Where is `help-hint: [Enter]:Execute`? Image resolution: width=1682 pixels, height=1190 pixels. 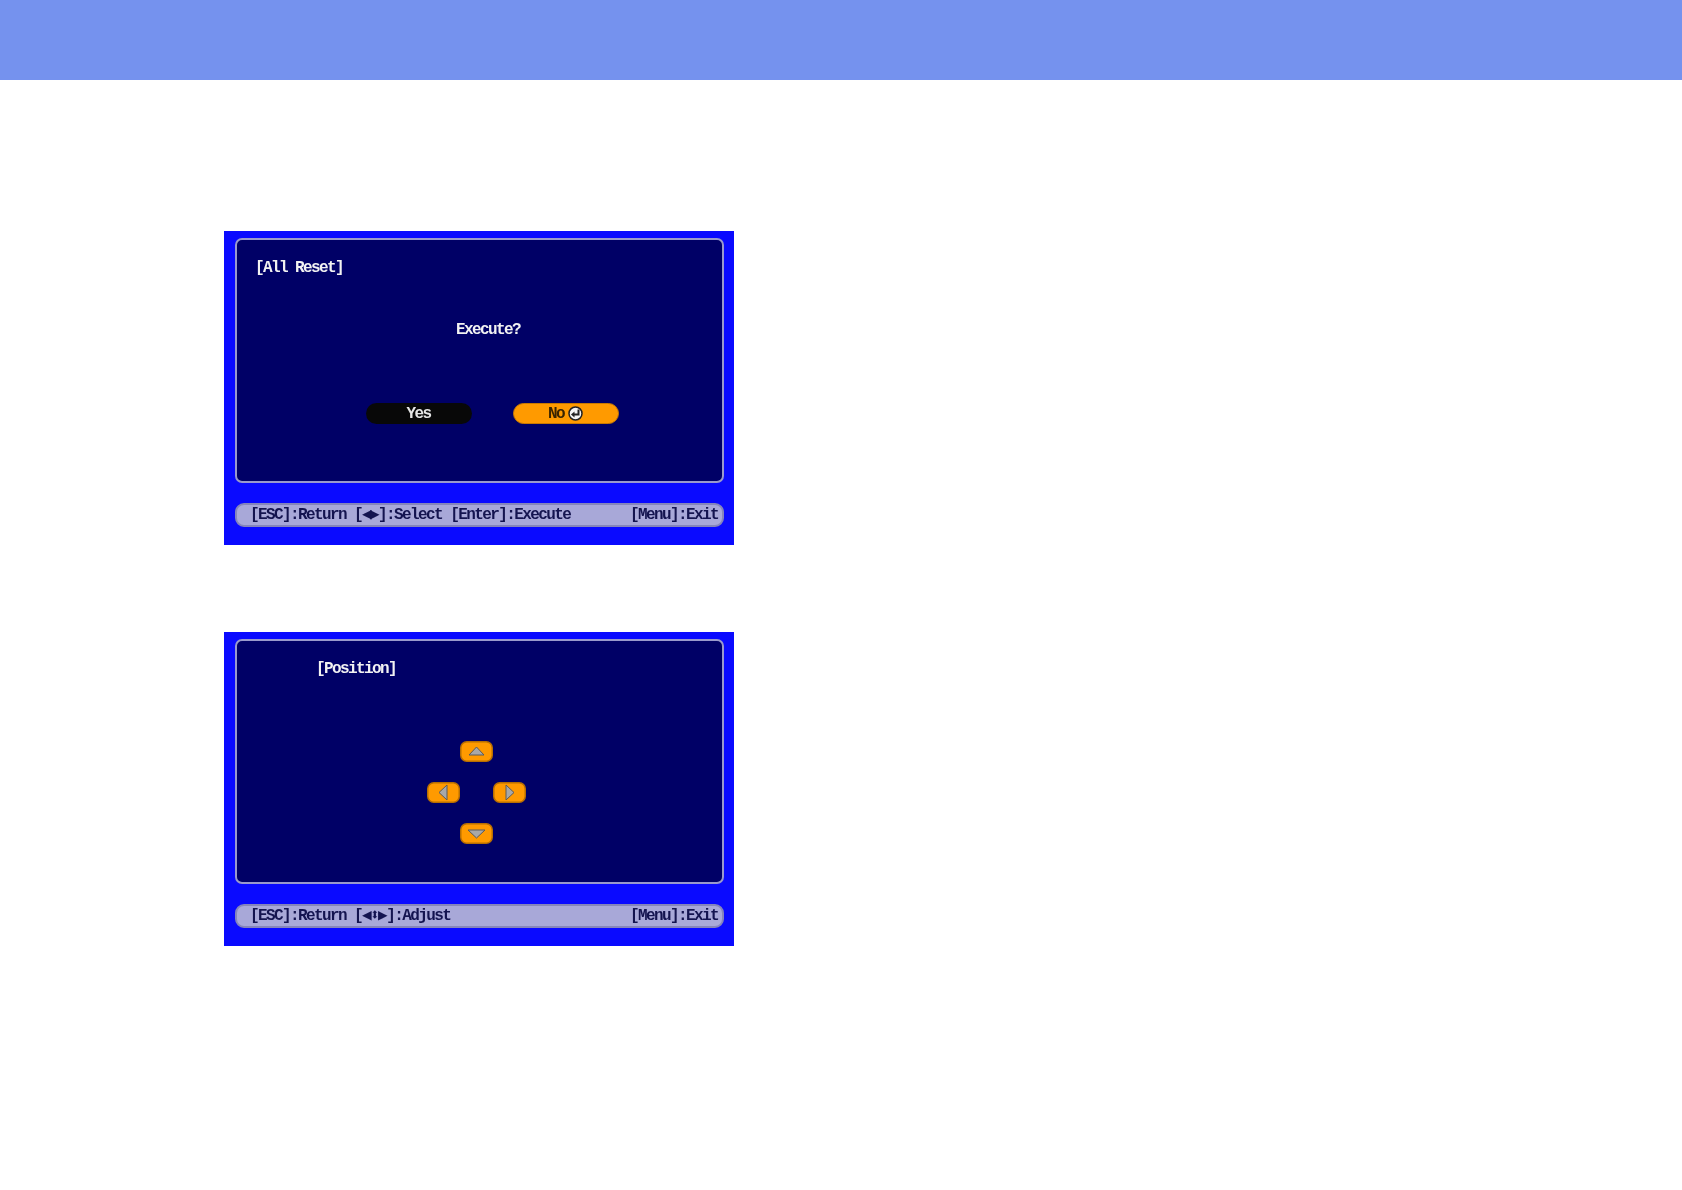 help-hint: [Enter]:Execute is located at coordinates (510, 515).